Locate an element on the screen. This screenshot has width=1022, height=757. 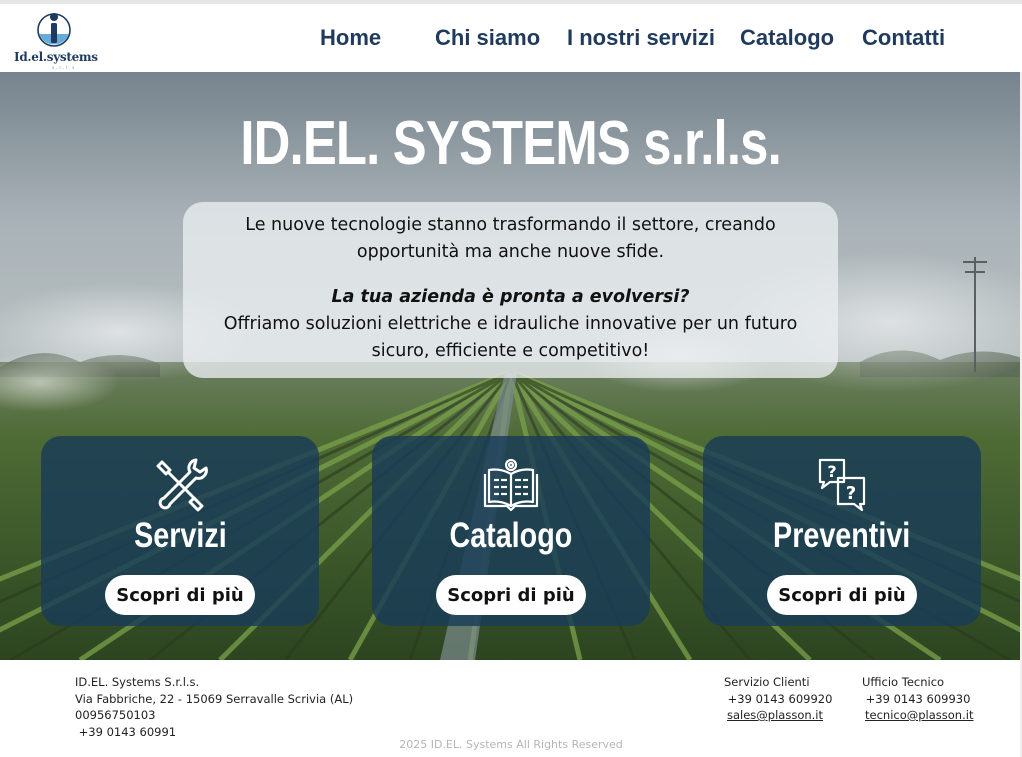
offer-line-2: sicuro, efficiente e competitivo! is located at coordinates (510, 351).